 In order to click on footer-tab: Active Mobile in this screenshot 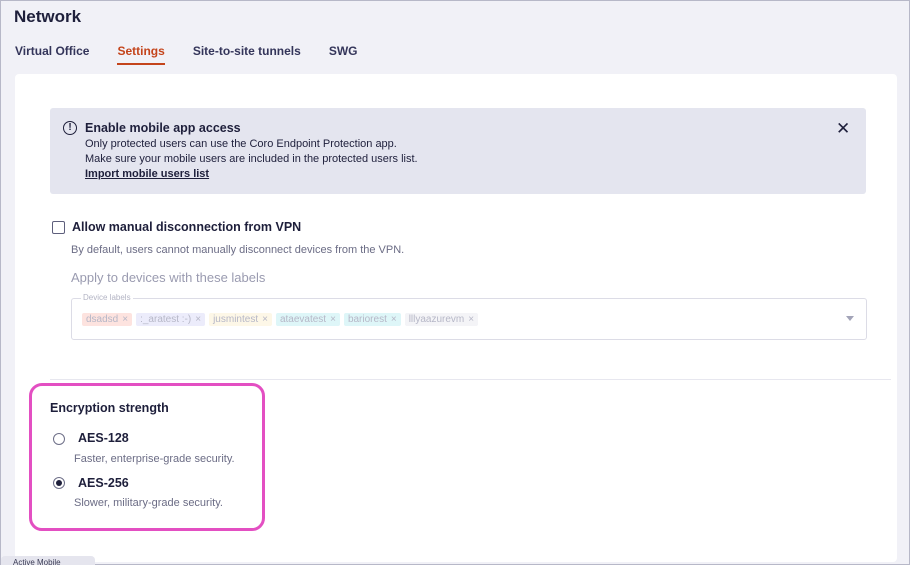, I will do `click(48, 560)`.